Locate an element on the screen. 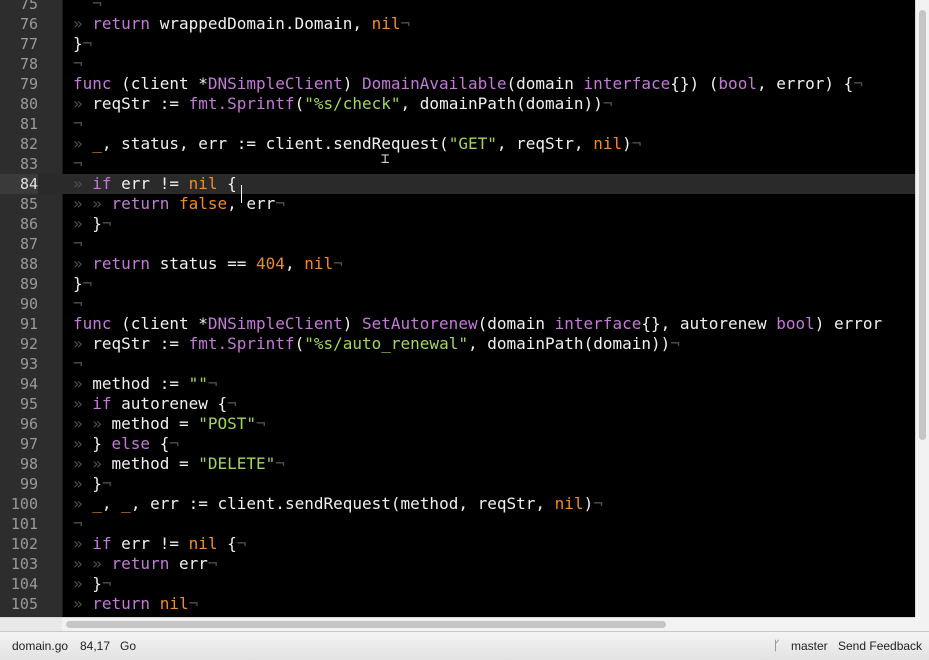  code-text: » if err != nil { is located at coordinates (155, 184).